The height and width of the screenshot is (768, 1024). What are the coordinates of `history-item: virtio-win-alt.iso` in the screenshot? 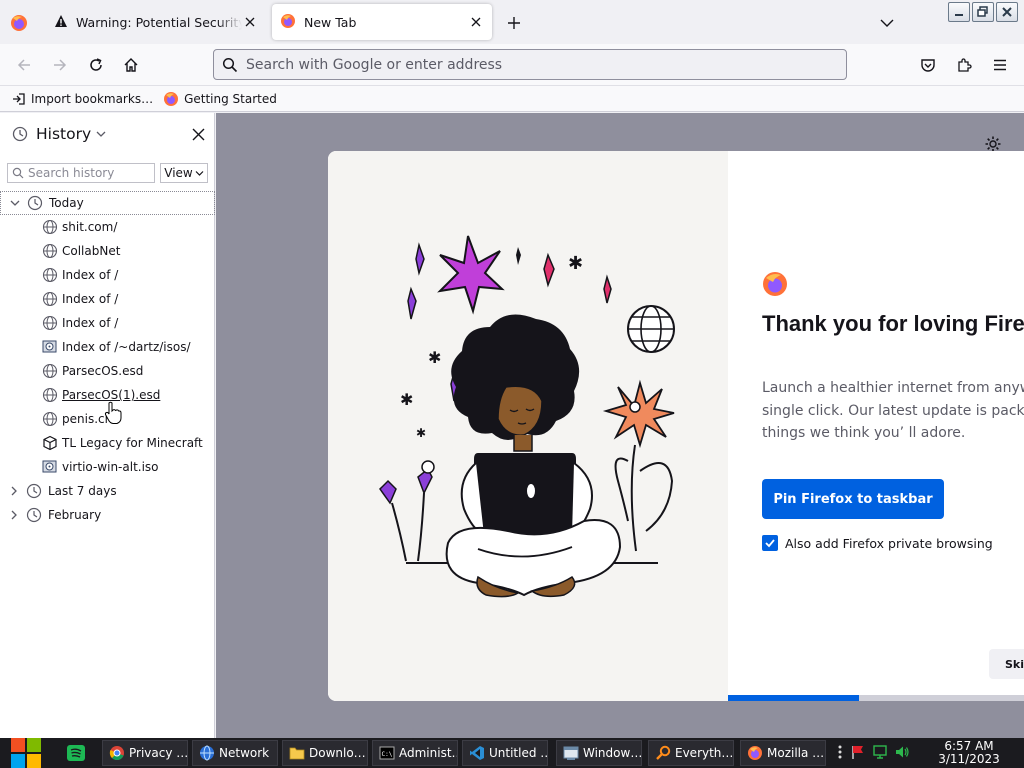 It's located at (107, 467).